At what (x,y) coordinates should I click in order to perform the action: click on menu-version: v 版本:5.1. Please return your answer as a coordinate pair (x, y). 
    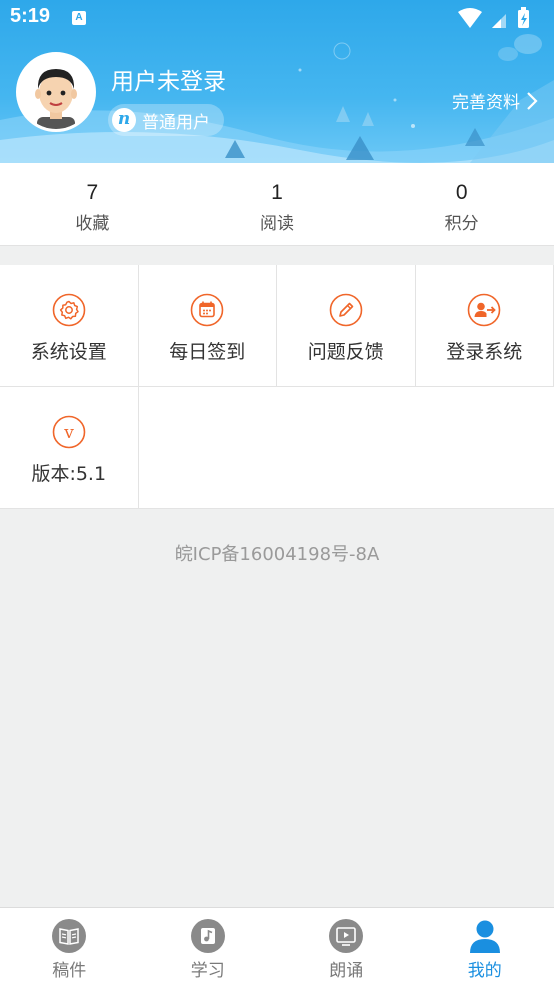
    Looking at the image, I should click on (69, 448).